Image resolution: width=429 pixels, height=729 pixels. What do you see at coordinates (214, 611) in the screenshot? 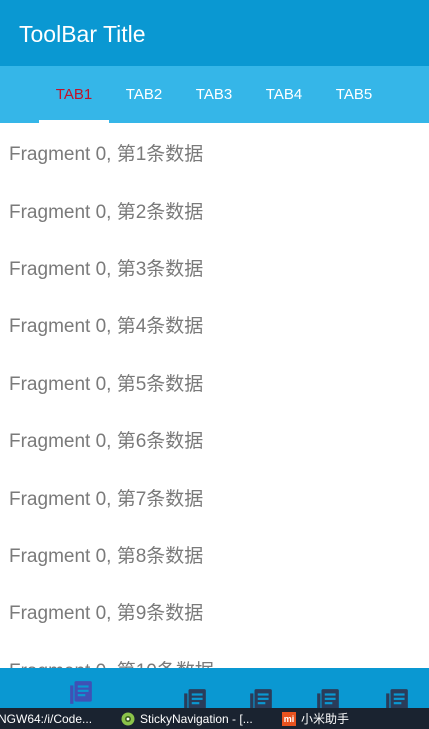
I see `list-item: Fragment 0, 第9条数据` at bounding box center [214, 611].